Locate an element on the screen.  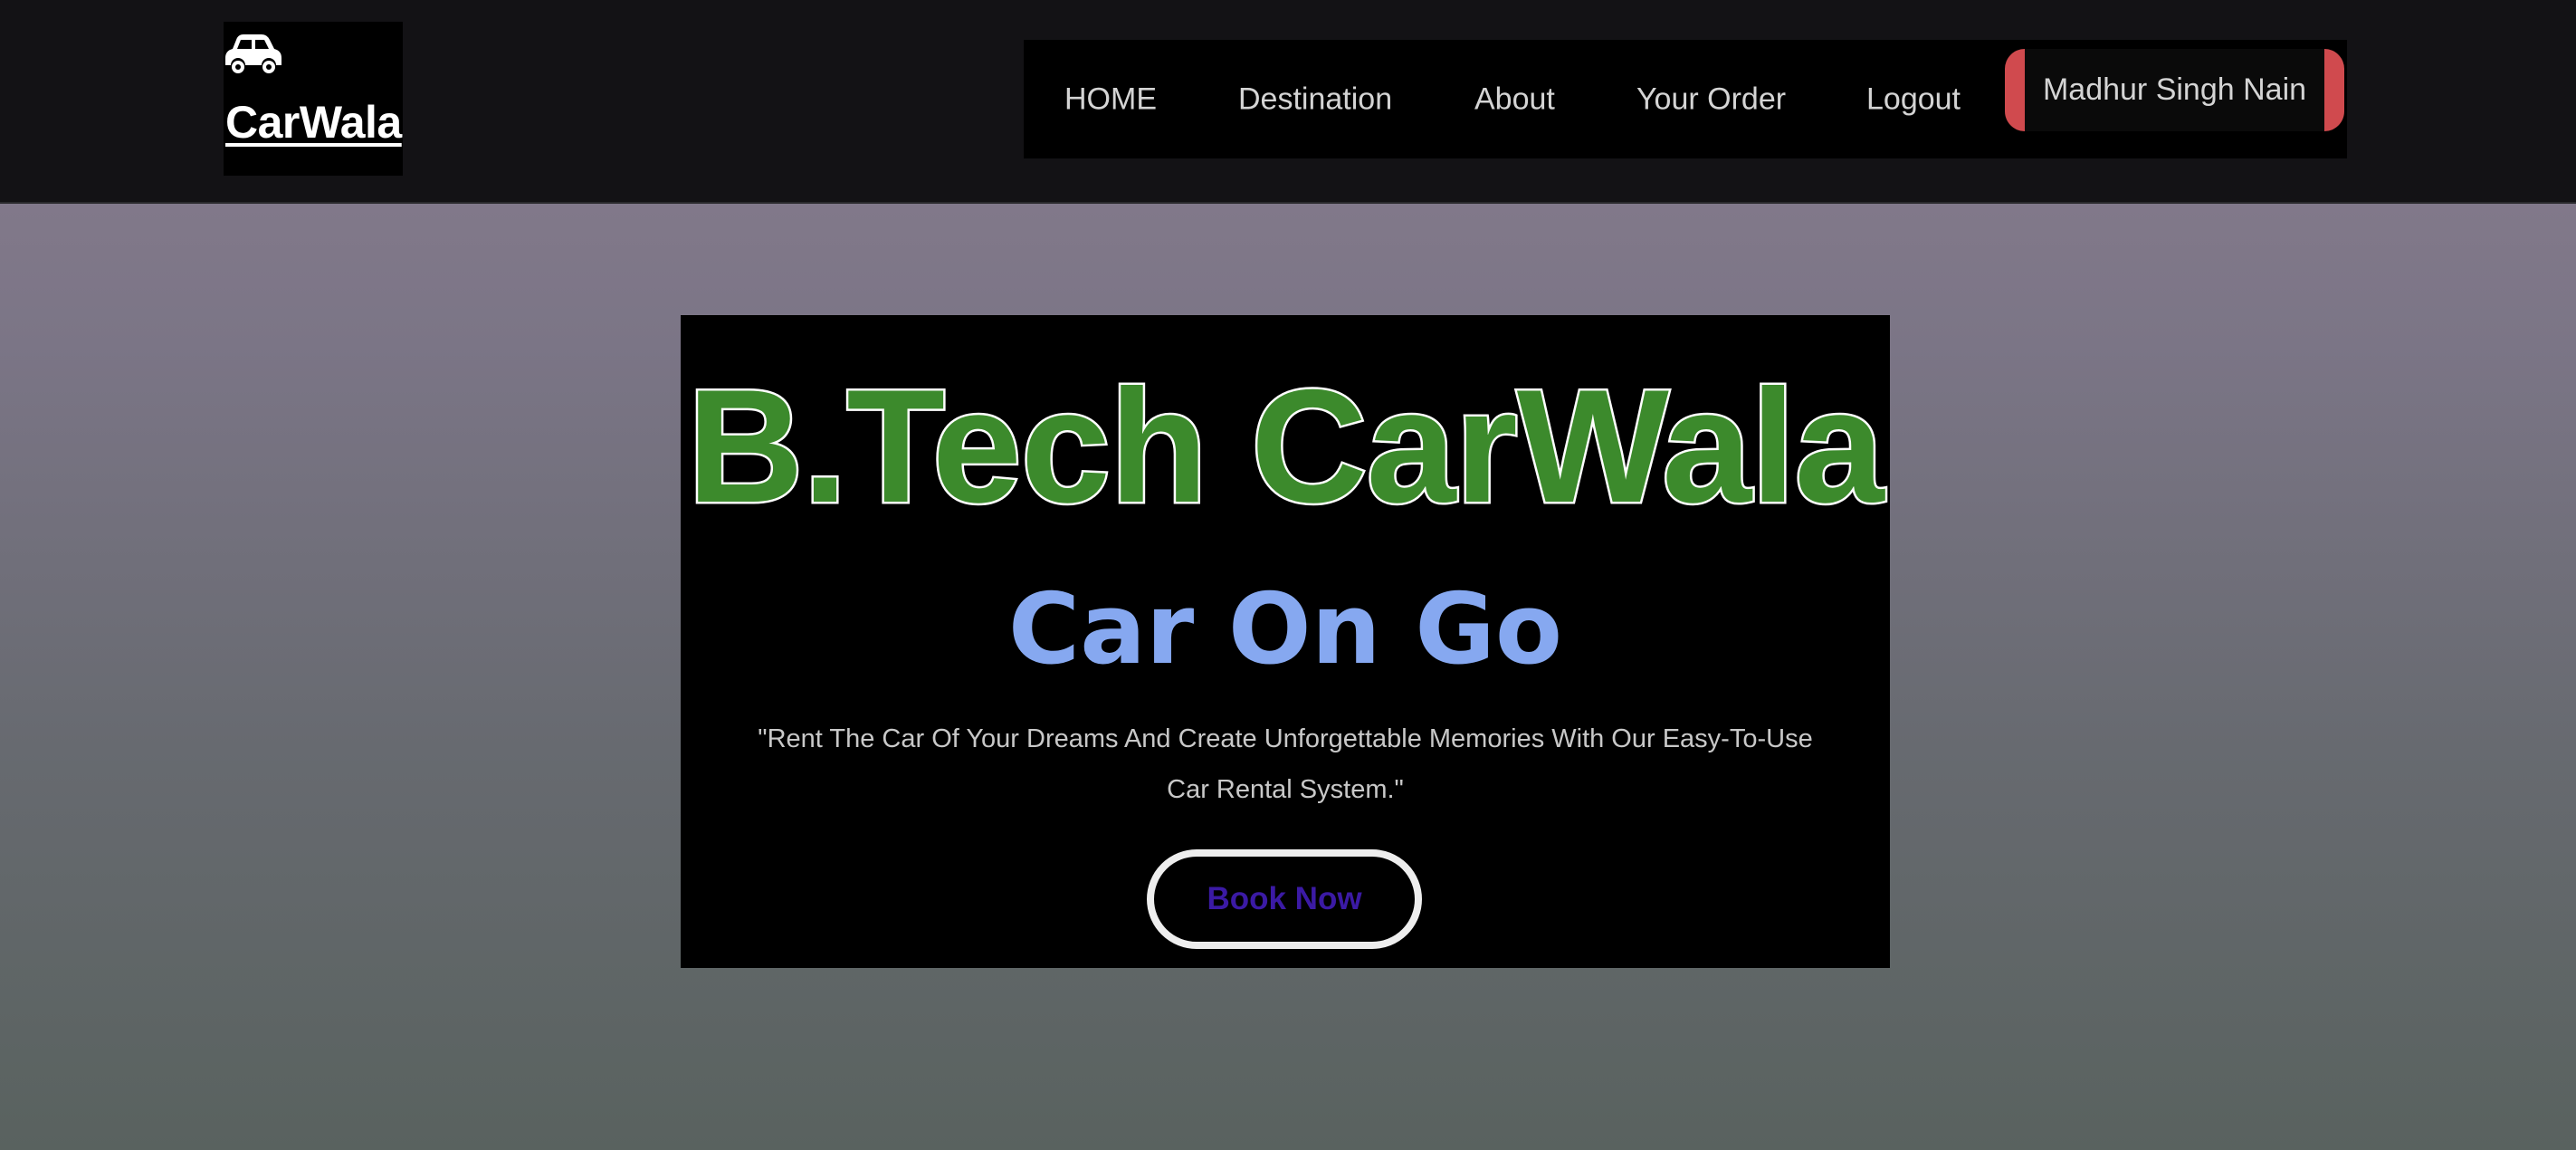
user-name: Madhur Singh Nain is located at coordinates (2174, 89).